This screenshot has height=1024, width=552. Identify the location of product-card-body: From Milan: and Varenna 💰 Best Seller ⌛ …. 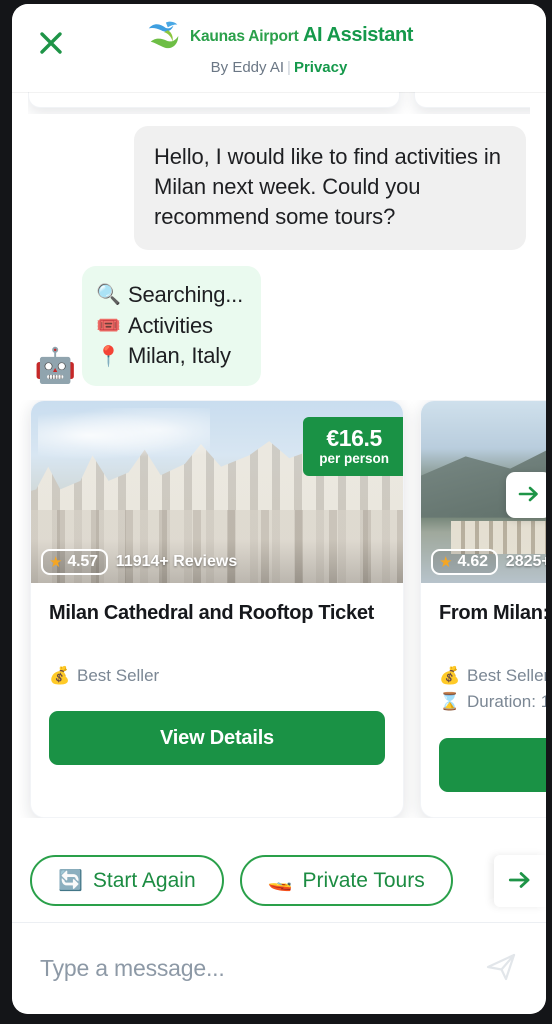
(483, 700).